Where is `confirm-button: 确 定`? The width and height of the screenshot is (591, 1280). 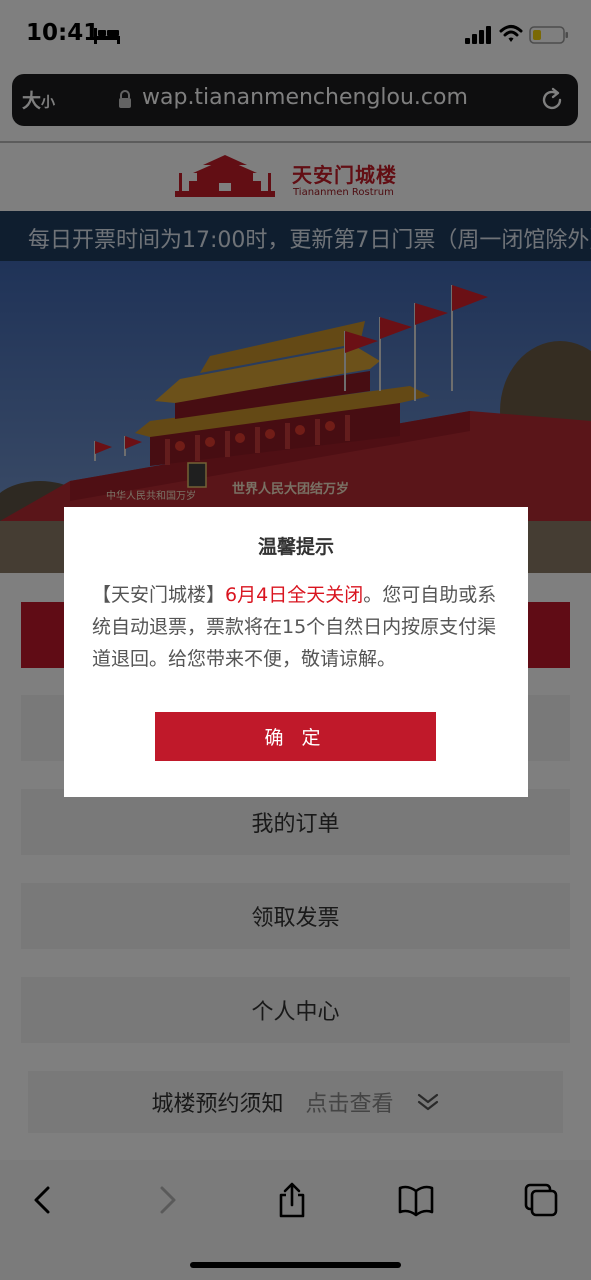 confirm-button: 确 定 is located at coordinates (295, 736).